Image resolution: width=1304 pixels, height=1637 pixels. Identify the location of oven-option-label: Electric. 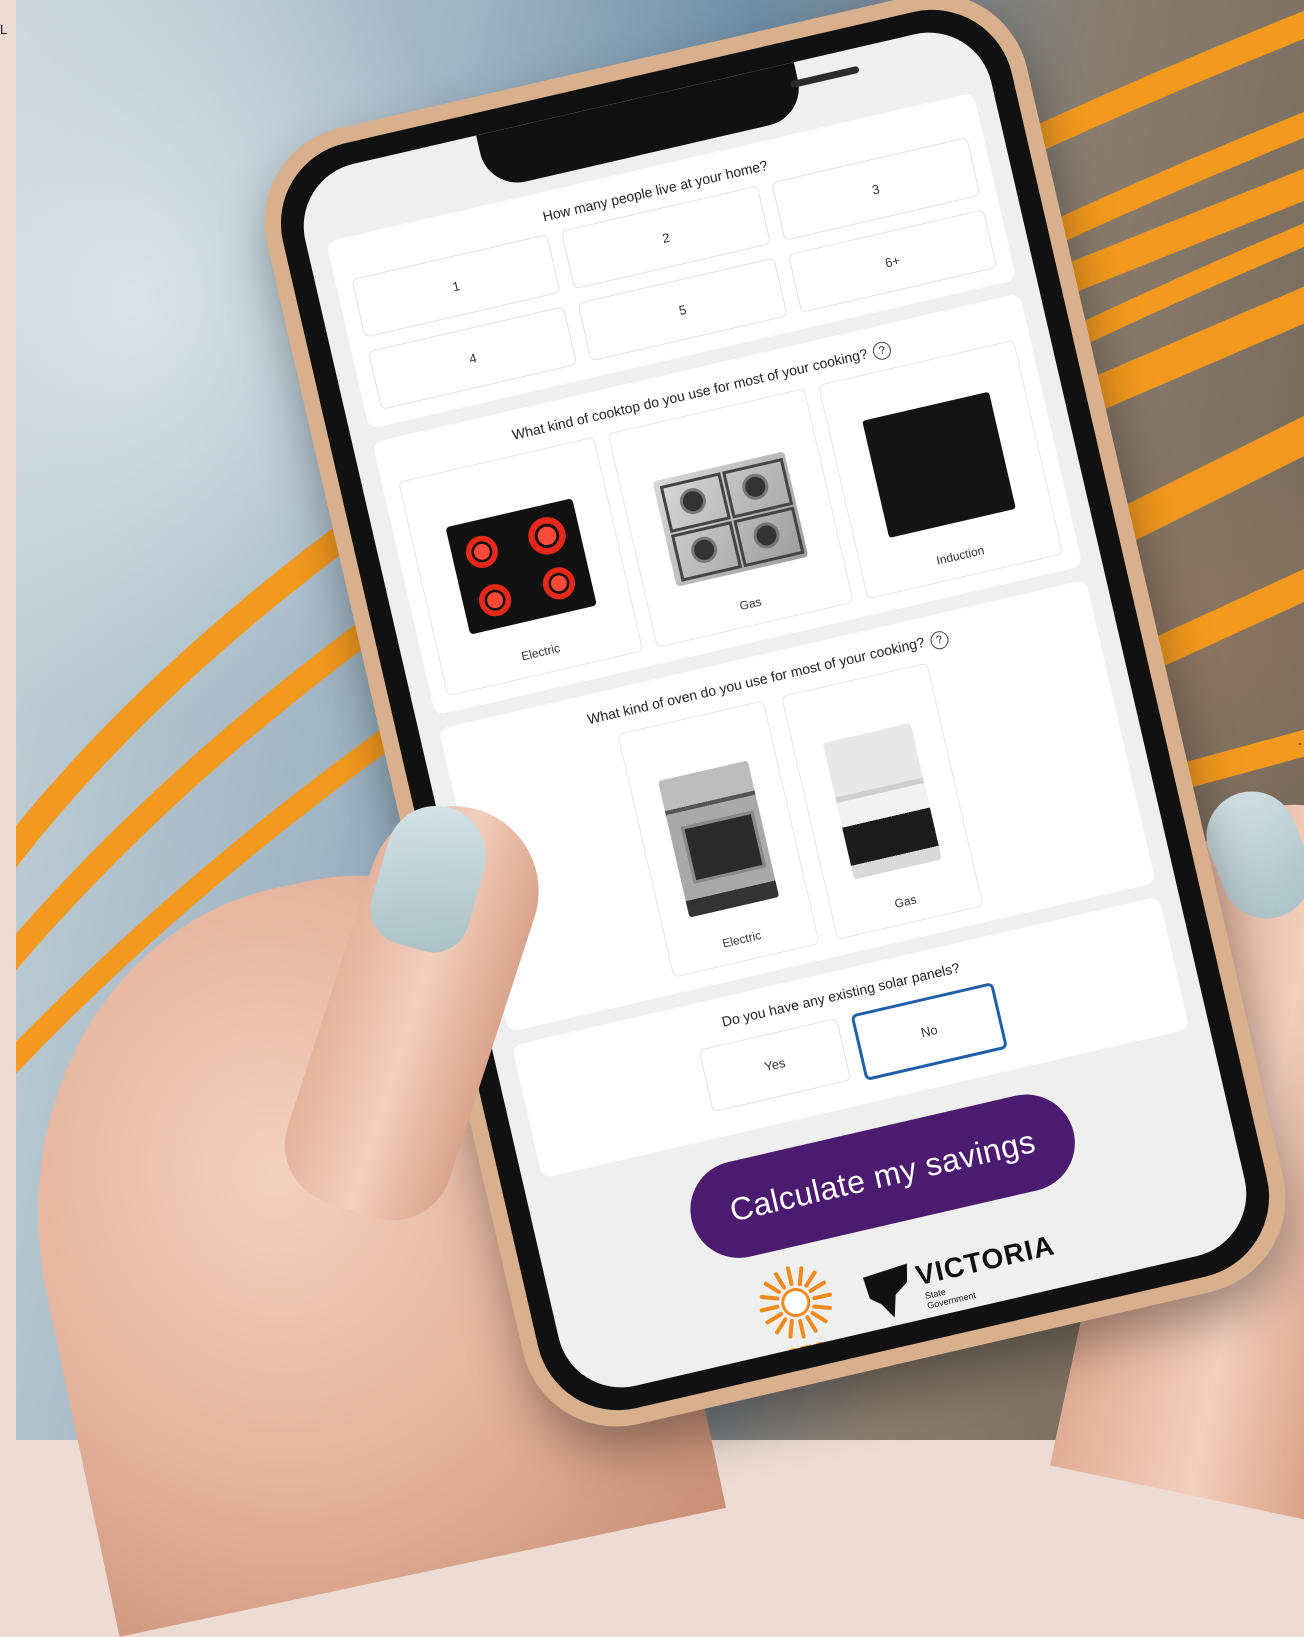
(741, 939).